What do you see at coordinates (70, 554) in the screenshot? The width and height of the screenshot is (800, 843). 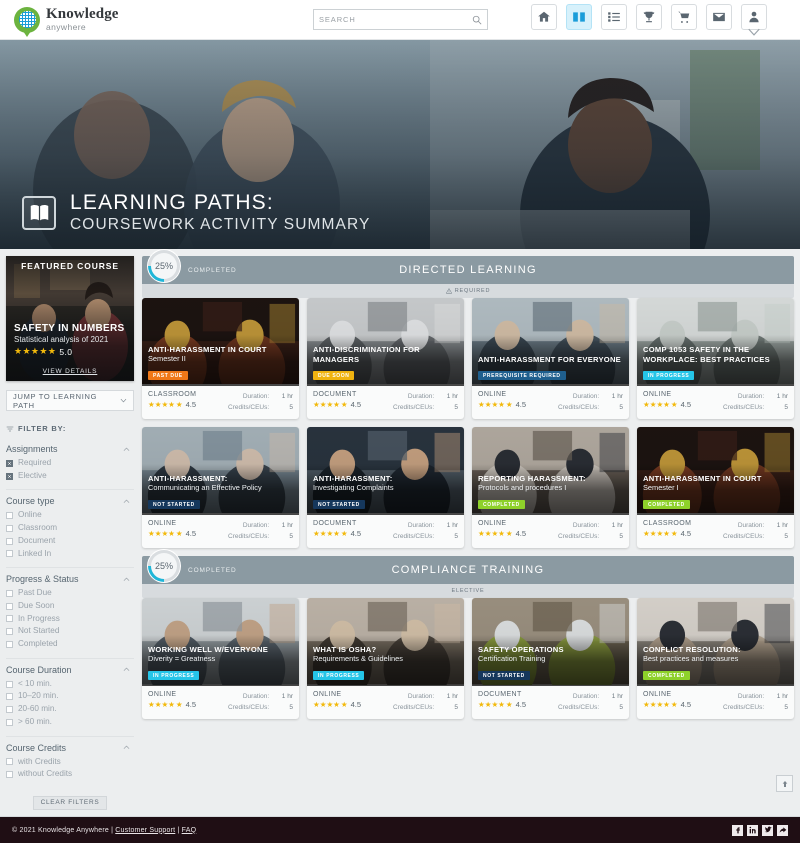 I see `filter-option: Linked In` at bounding box center [70, 554].